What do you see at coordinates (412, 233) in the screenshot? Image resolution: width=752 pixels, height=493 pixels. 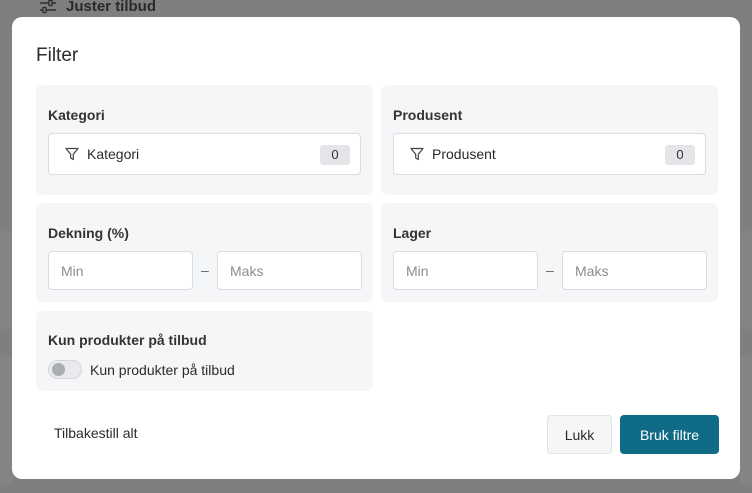 I see `stock-label: Lager` at bounding box center [412, 233].